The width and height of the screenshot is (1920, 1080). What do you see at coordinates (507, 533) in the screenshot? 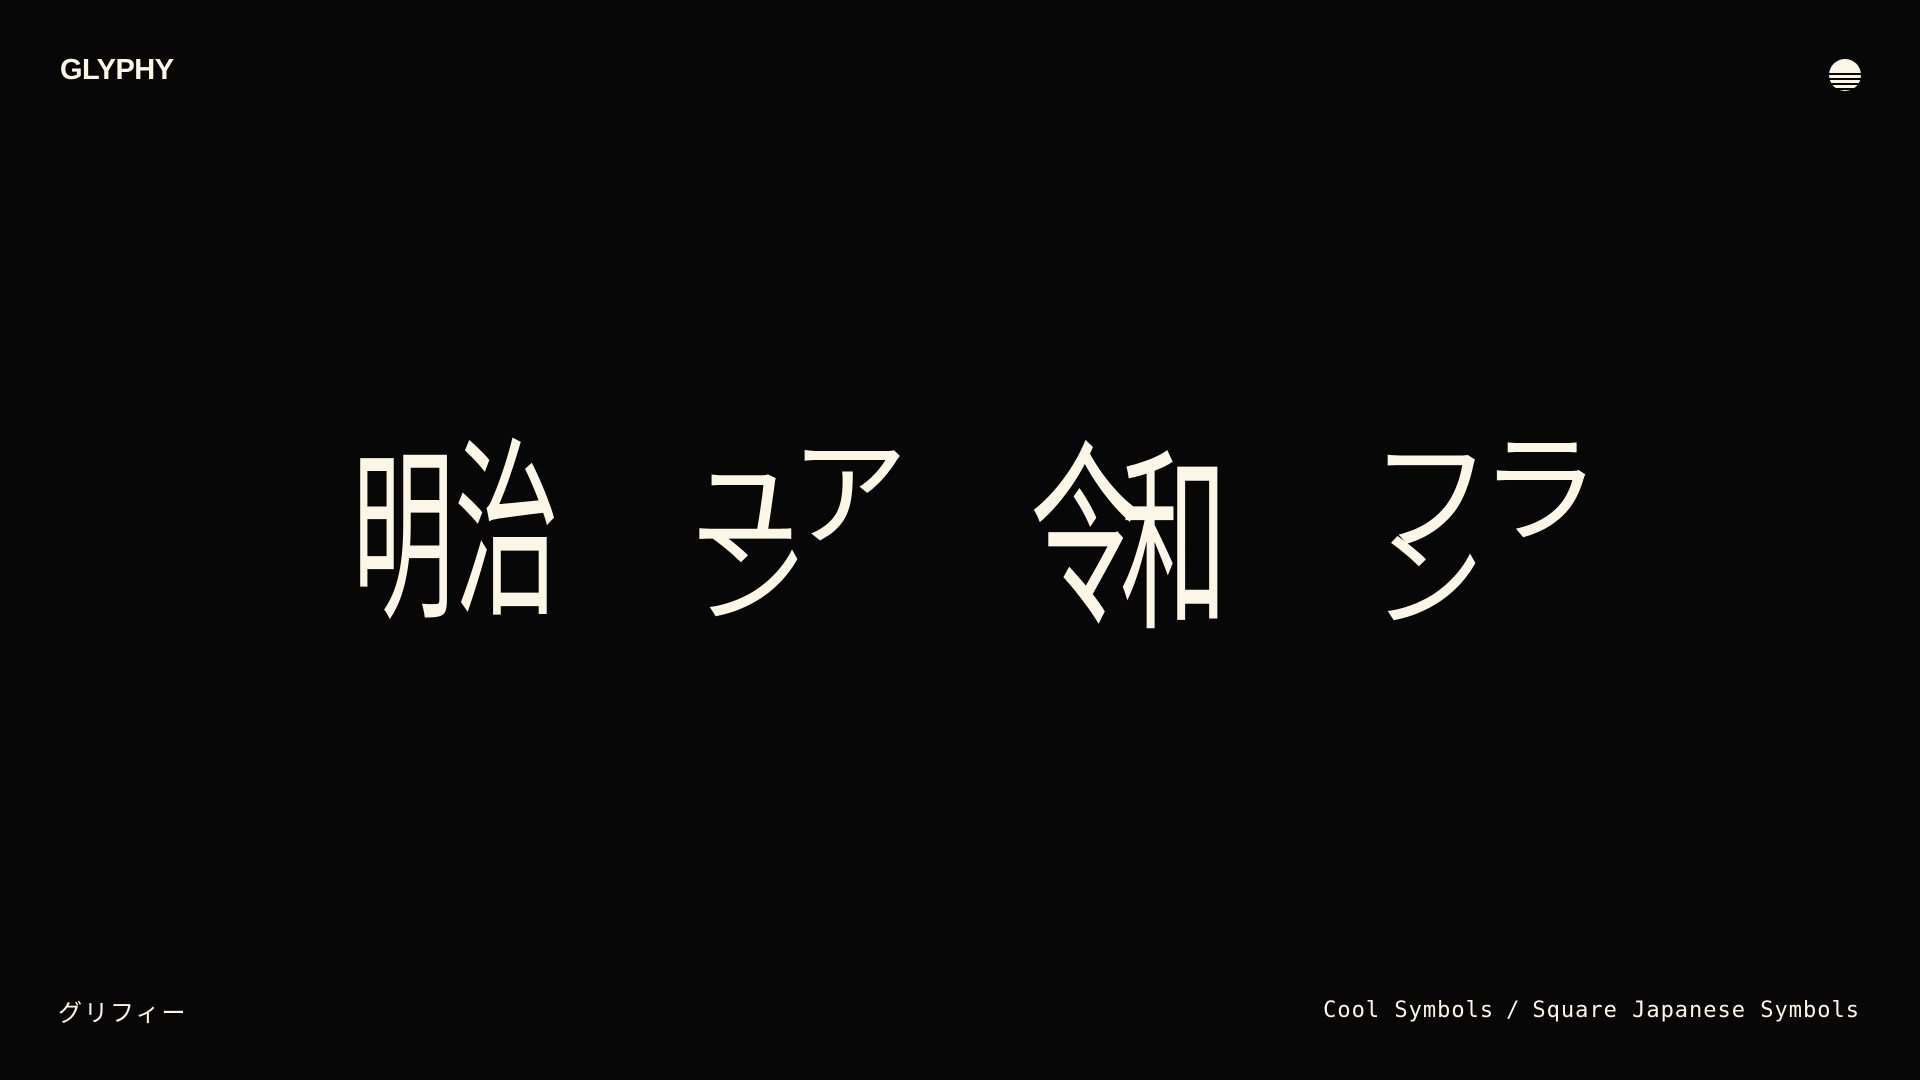
I see `symbol-ji: 治` at bounding box center [507, 533].